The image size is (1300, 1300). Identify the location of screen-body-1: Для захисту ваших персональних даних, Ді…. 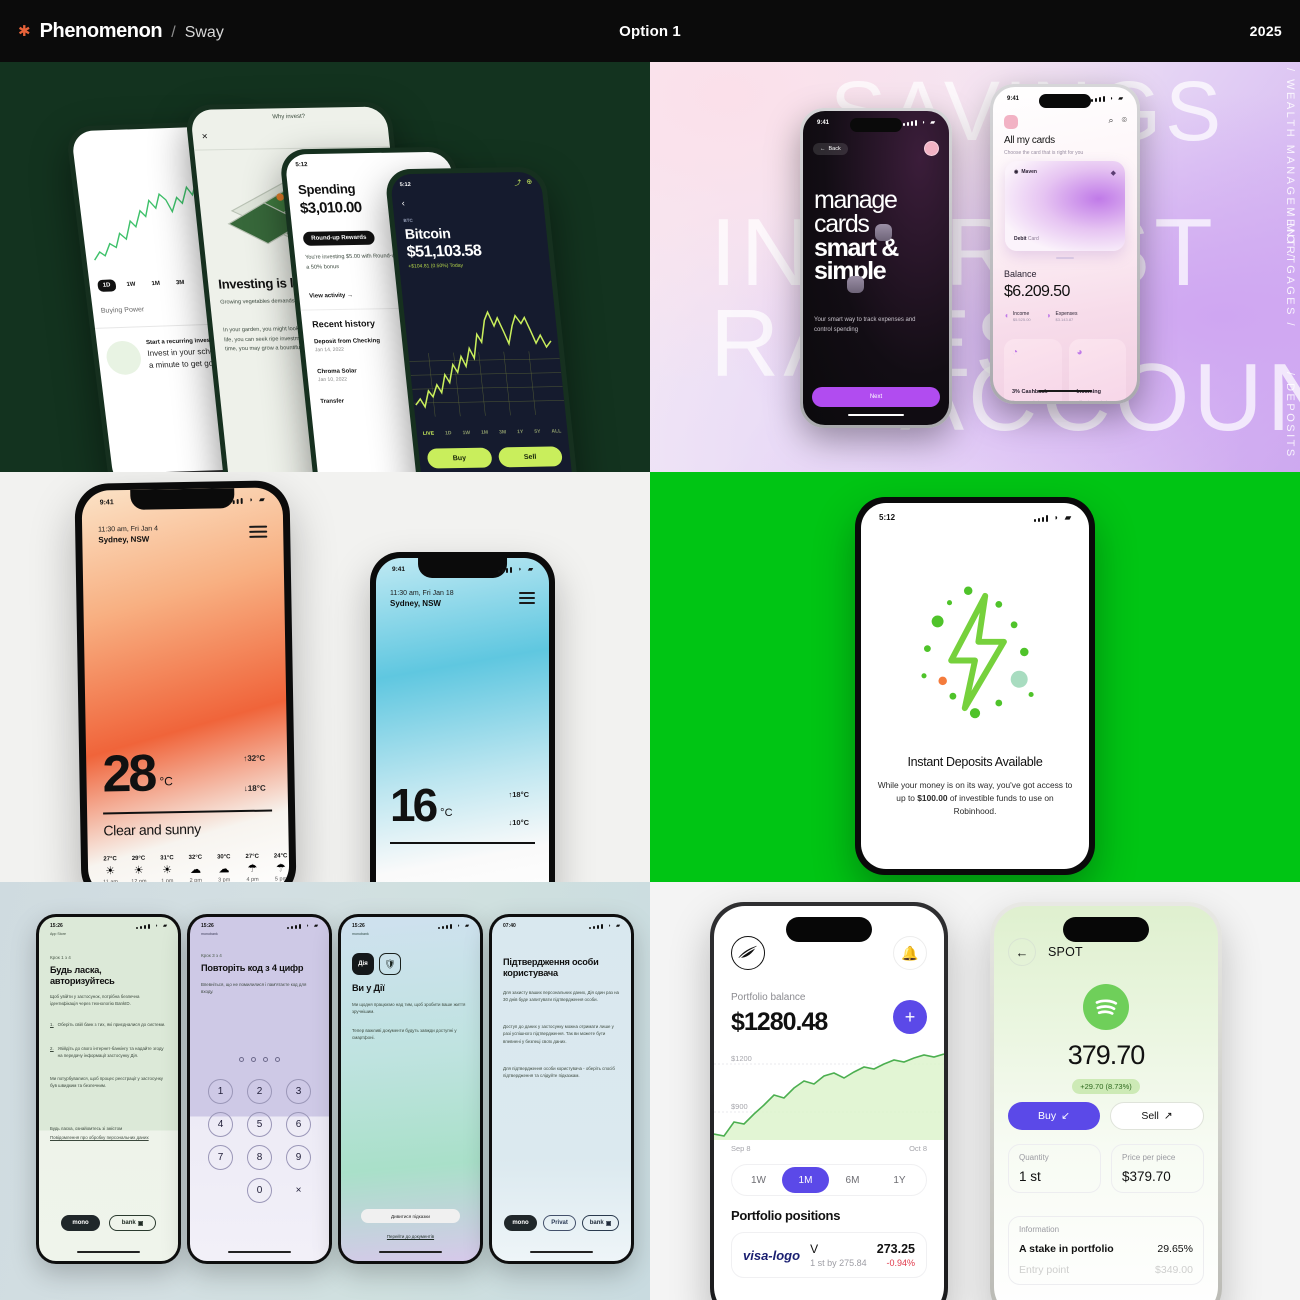
(561, 996).